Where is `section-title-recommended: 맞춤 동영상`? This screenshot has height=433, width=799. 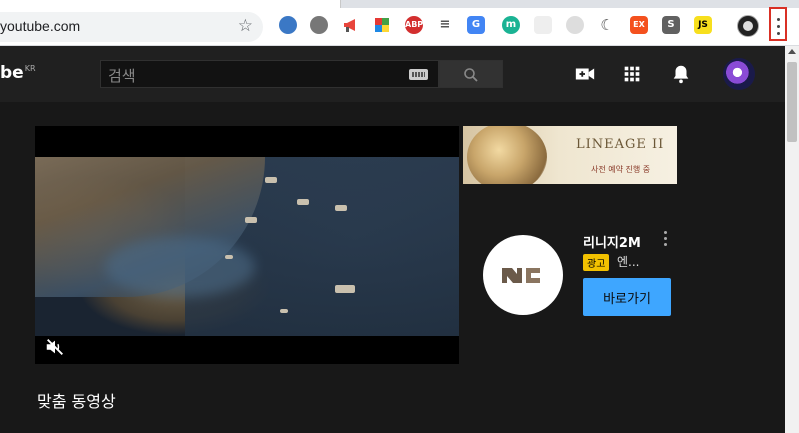 section-title-recommended: 맞춤 동영상 is located at coordinates (76, 401).